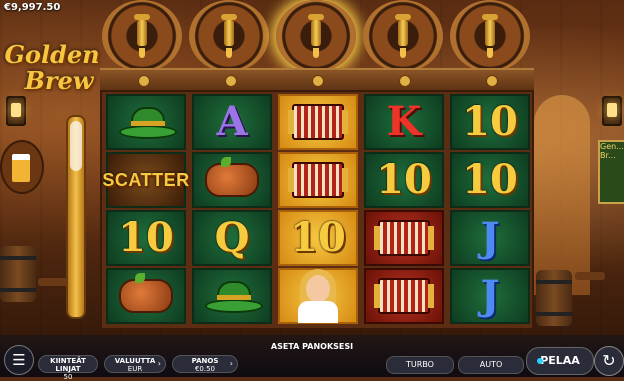 This screenshot has width=624, height=381. What do you see at coordinates (59, 80) in the screenshot?
I see `logo-word-2: Brew` at bounding box center [59, 80].